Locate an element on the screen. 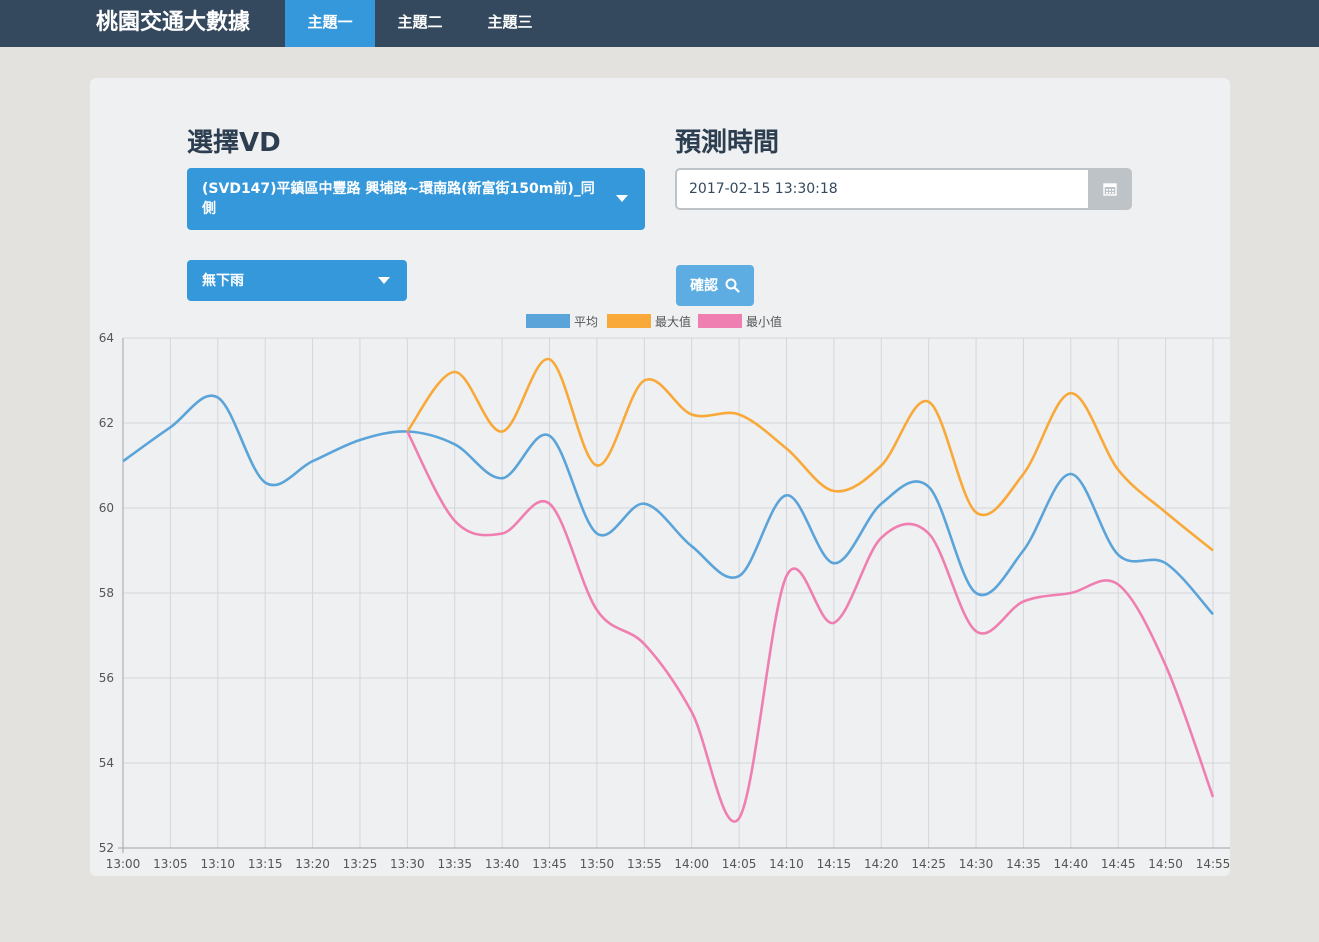 This screenshot has height=942, width=1319. y-tick-label: 54 is located at coordinates (106, 763).